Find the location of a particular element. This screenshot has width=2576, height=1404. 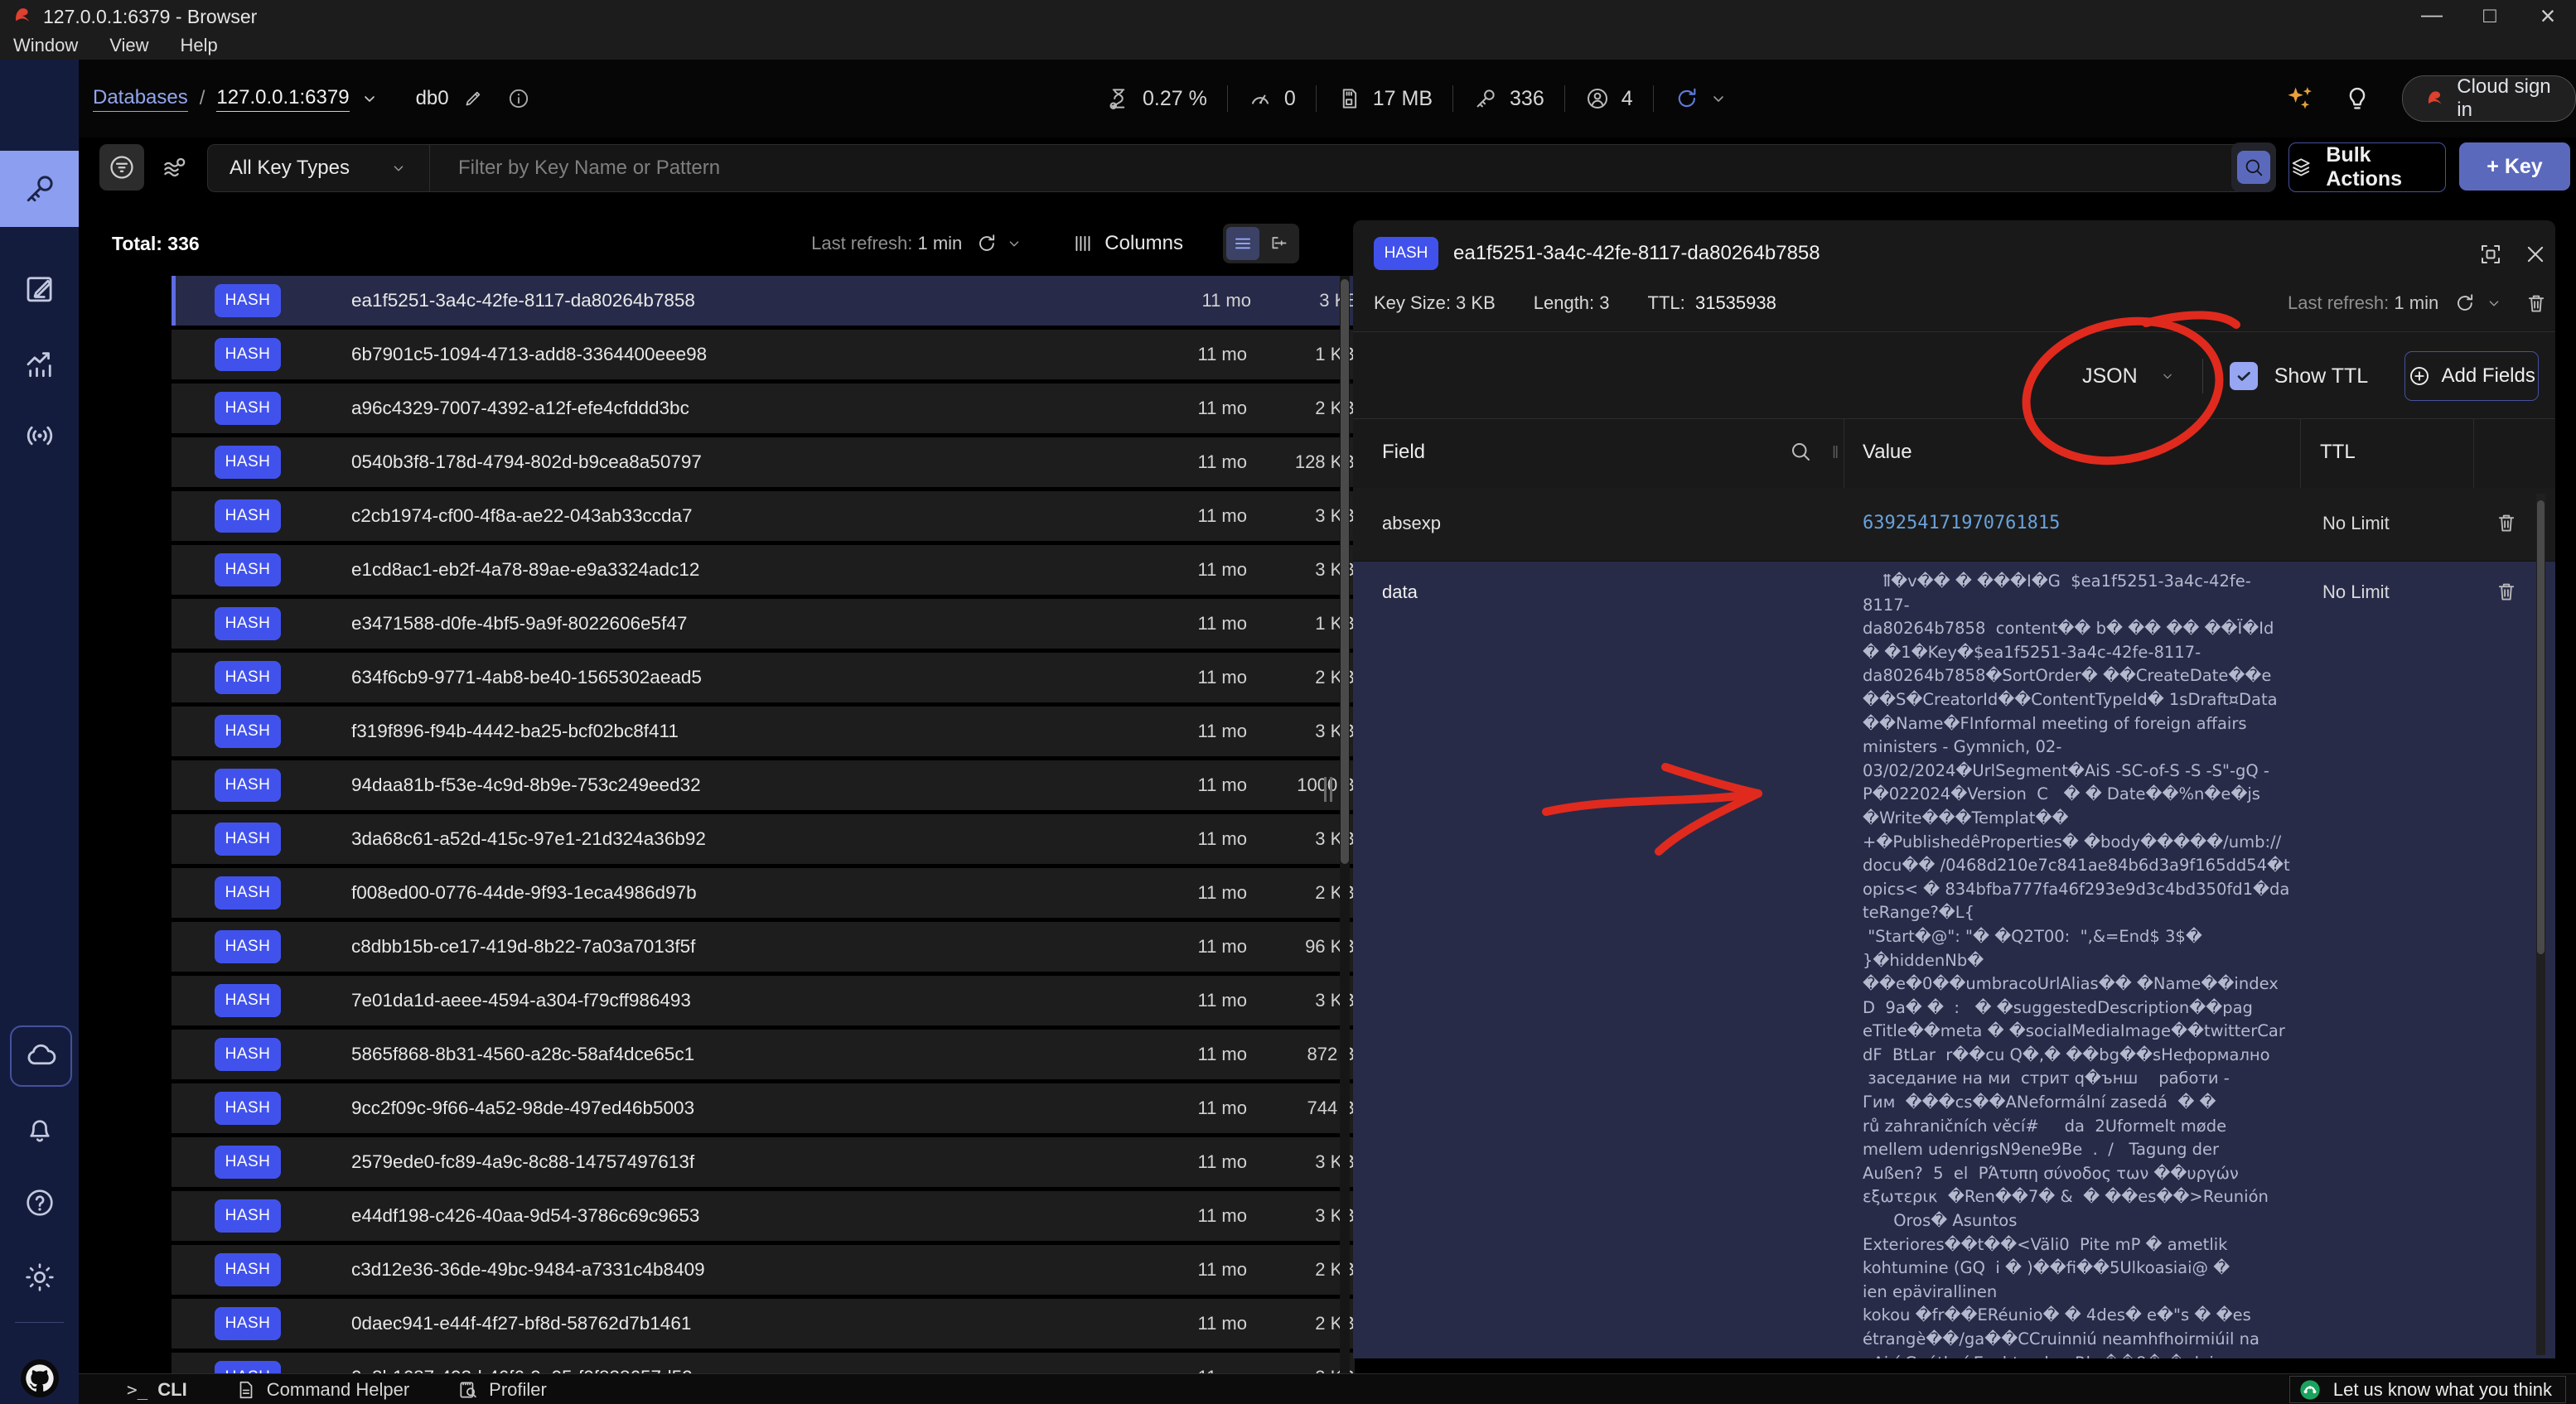

sidebar-item-analytics is located at coordinates (39, 363).